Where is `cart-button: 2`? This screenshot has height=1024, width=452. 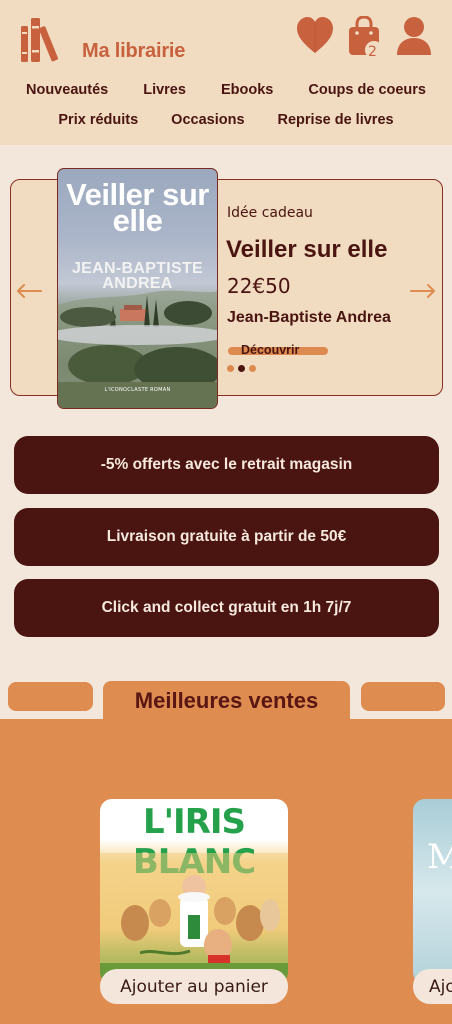 cart-button: 2 is located at coordinates (365, 38).